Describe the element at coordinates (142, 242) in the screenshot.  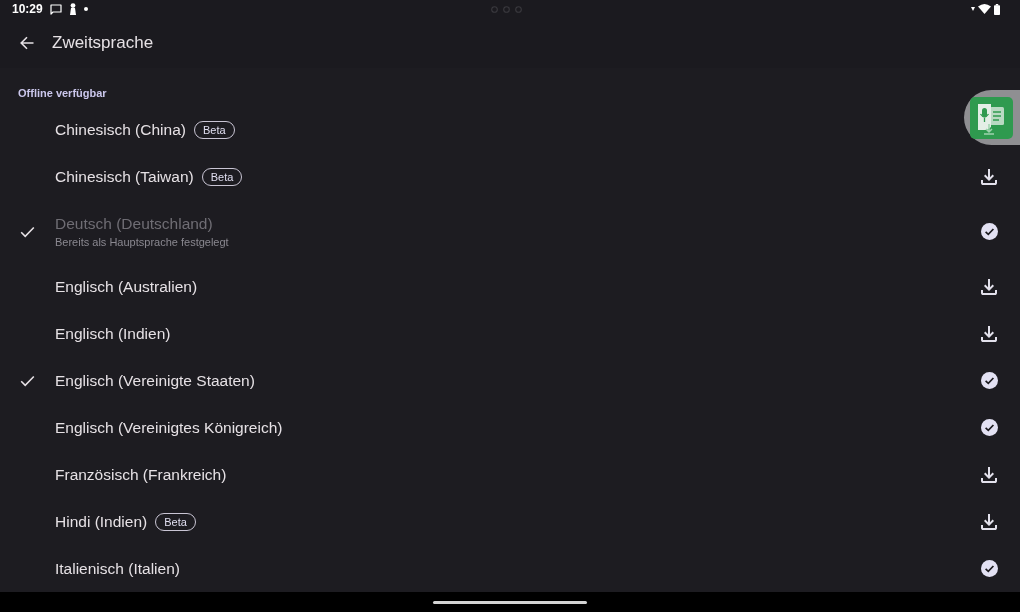
I see `language-subtitle: Bereits als Hauptsprache festgelegt` at that location.